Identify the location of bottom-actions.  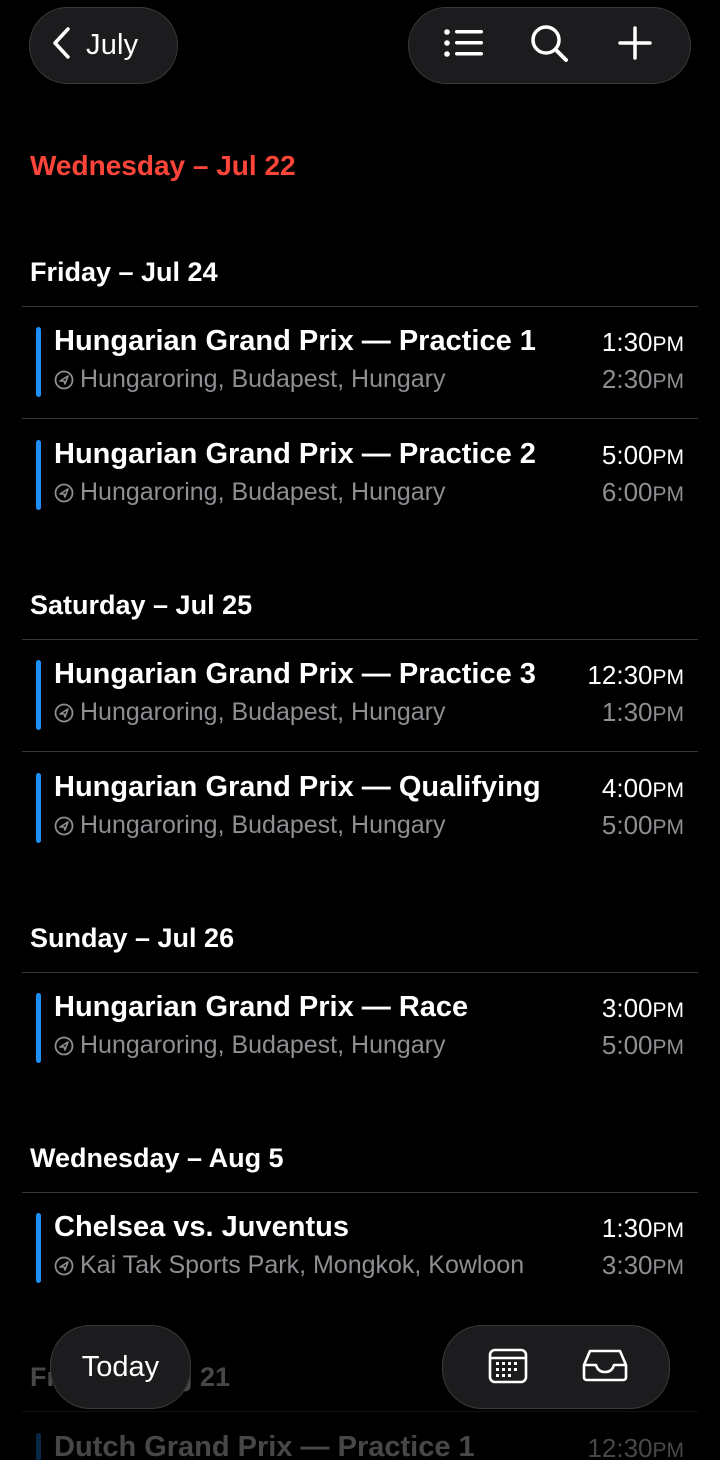
(556, 1367).